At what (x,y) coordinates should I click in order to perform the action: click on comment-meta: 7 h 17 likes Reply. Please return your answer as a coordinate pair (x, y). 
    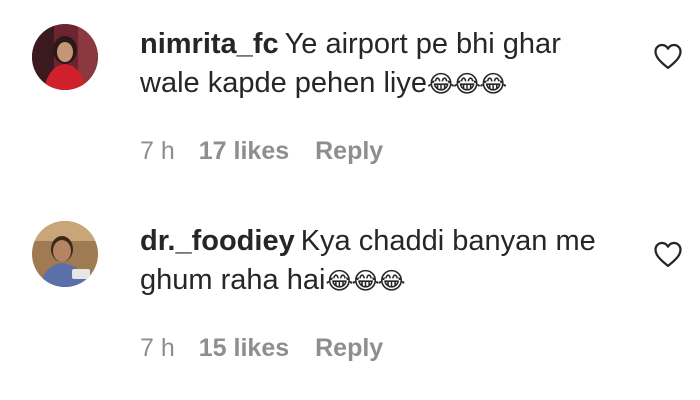
    Looking at the image, I should click on (261, 151).